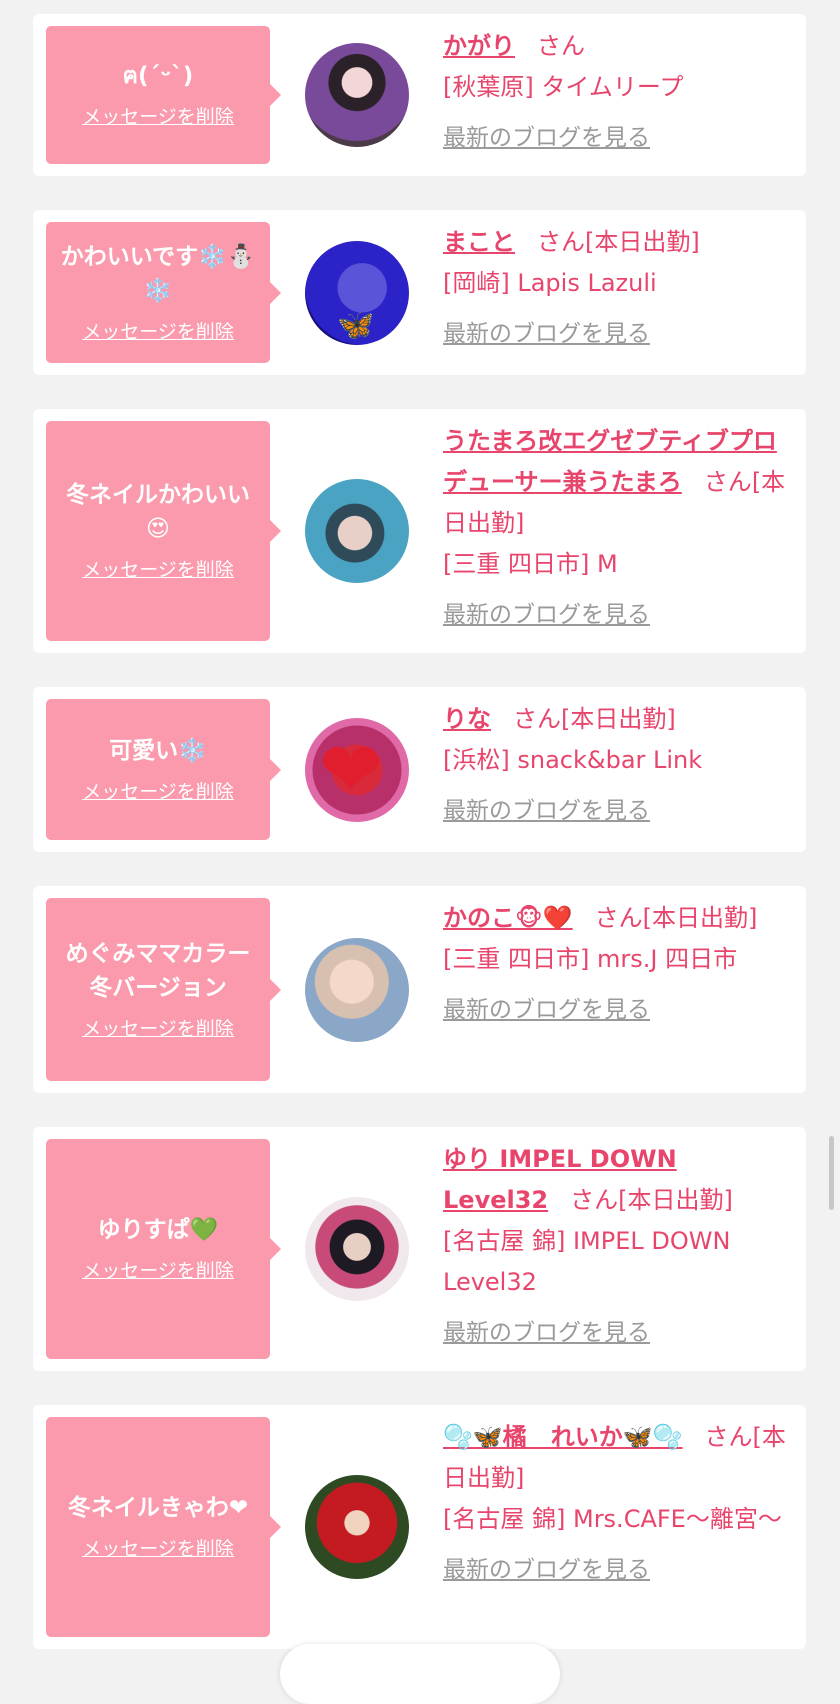  I want to click on message-text: ฅ(ˊᵕˋ), so click(158, 76).